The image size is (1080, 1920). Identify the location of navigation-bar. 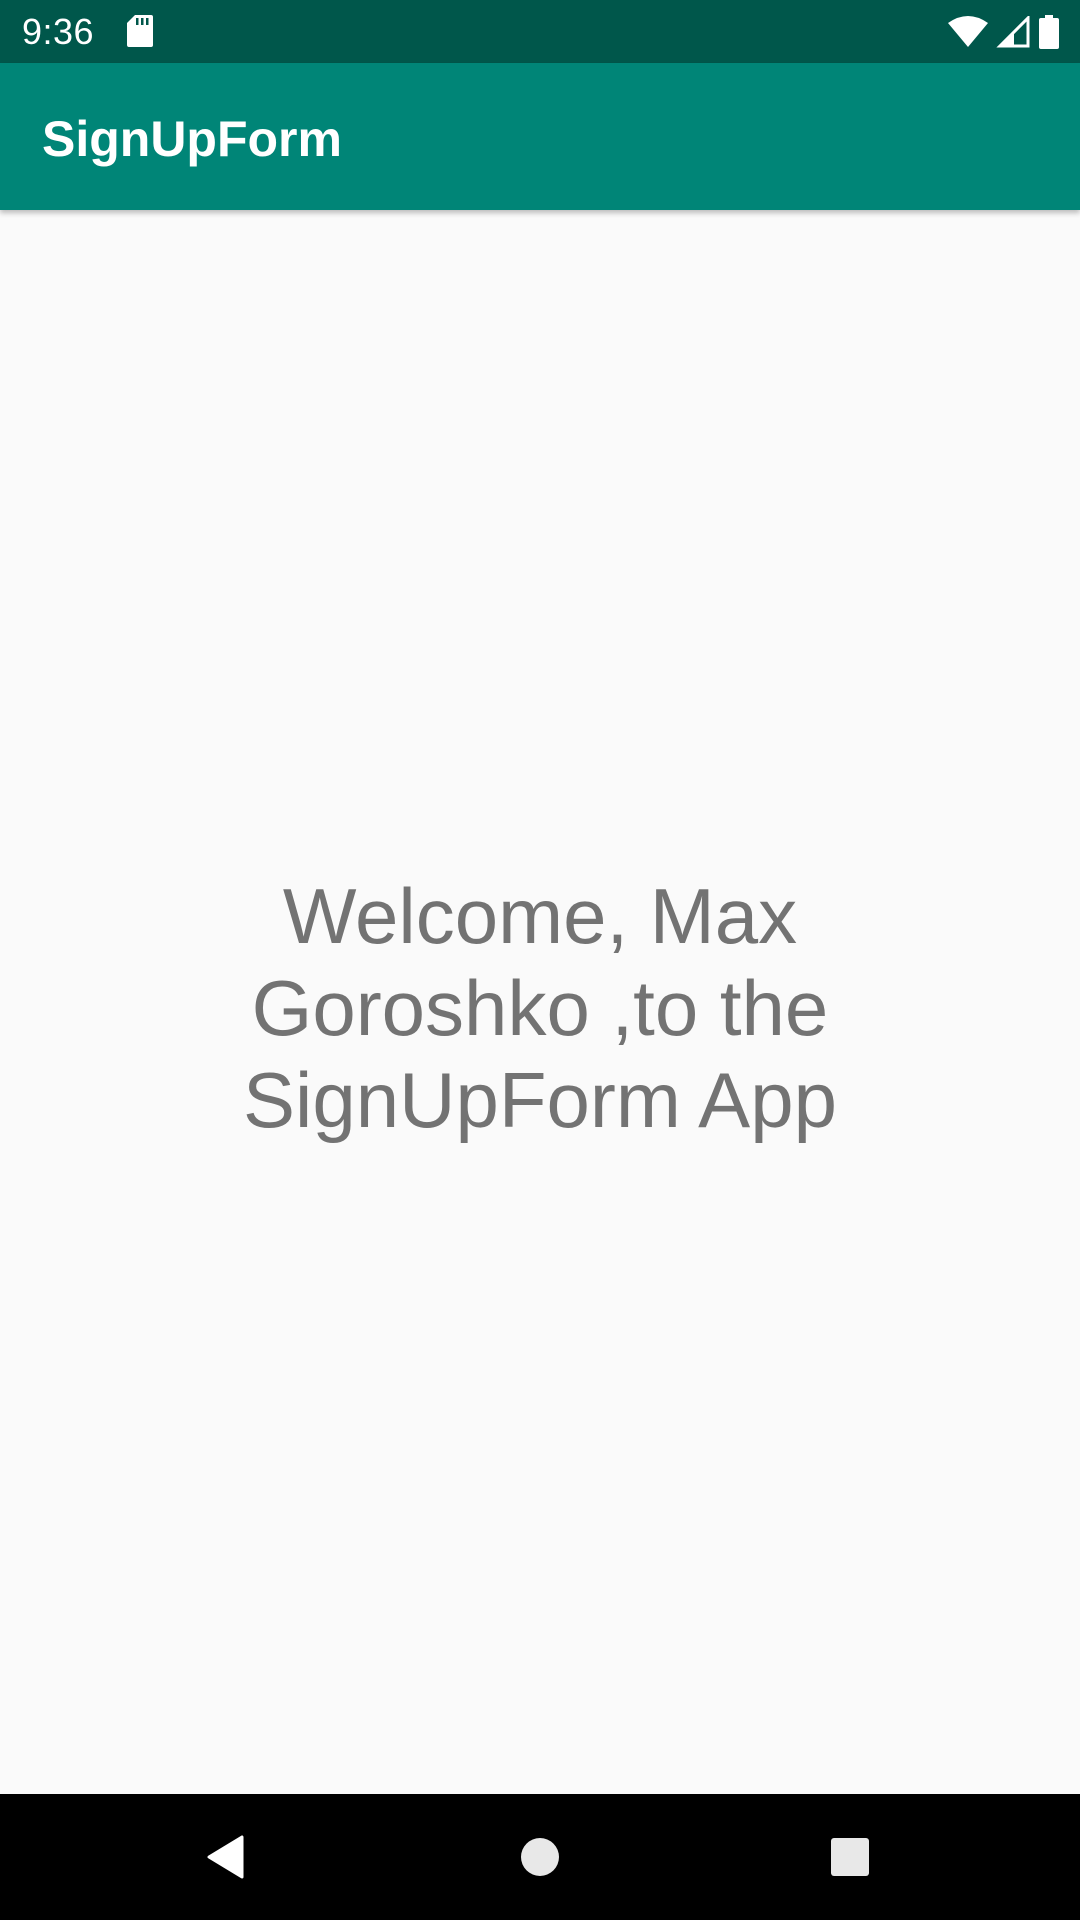
(540, 1857).